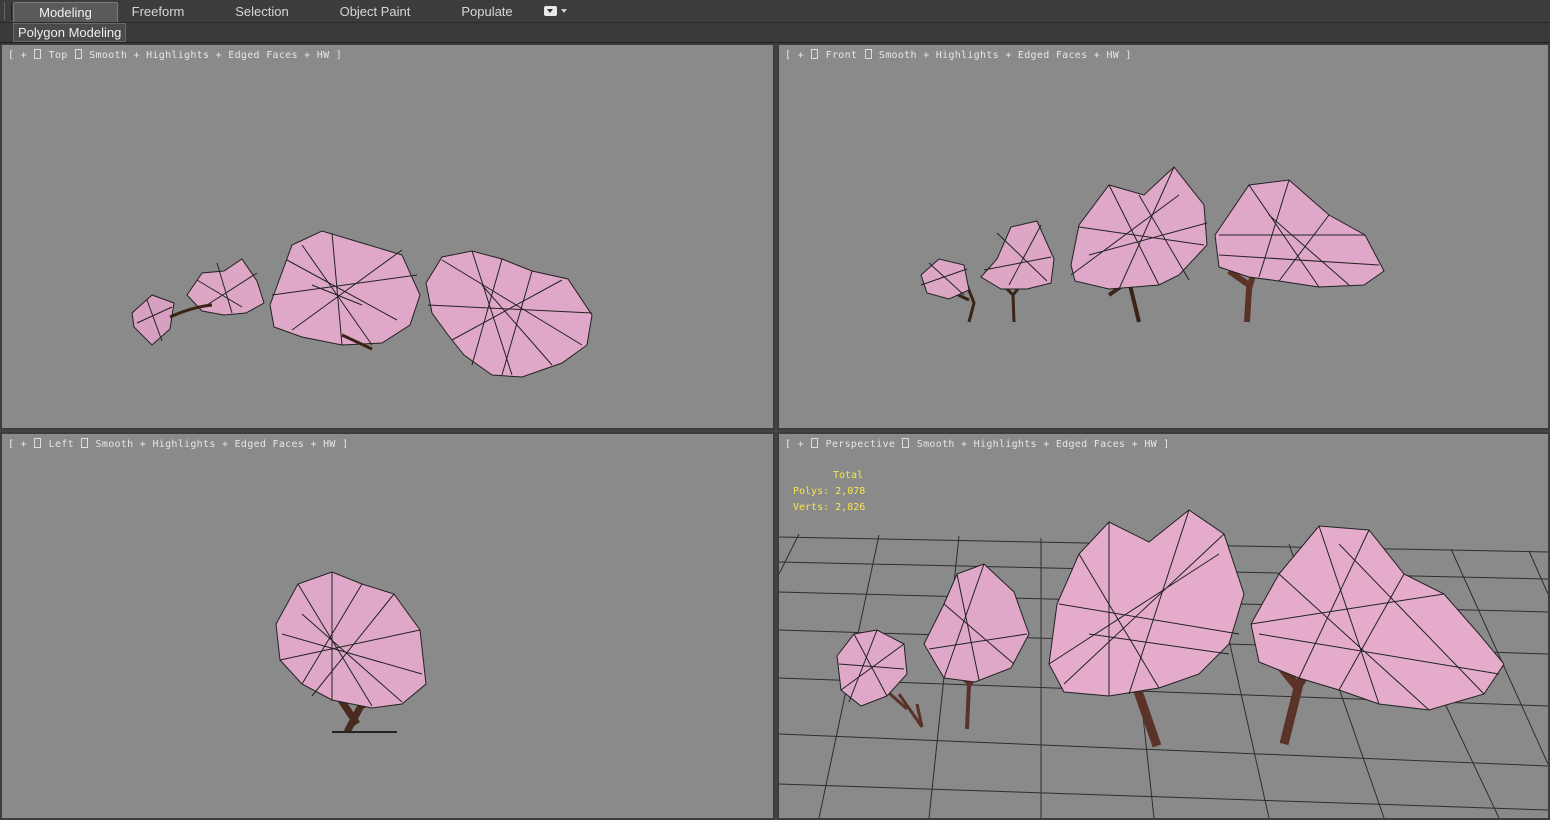 The width and height of the screenshot is (1550, 820). What do you see at coordinates (933, 646) in the screenshot?
I see `tree-persp-small` at bounding box center [933, 646].